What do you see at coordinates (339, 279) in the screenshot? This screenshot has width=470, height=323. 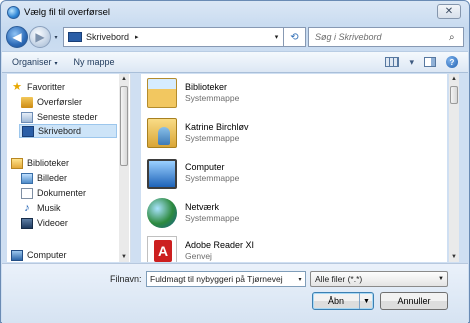 I see `filetype-value: Alle filer (*.*)` at bounding box center [339, 279].